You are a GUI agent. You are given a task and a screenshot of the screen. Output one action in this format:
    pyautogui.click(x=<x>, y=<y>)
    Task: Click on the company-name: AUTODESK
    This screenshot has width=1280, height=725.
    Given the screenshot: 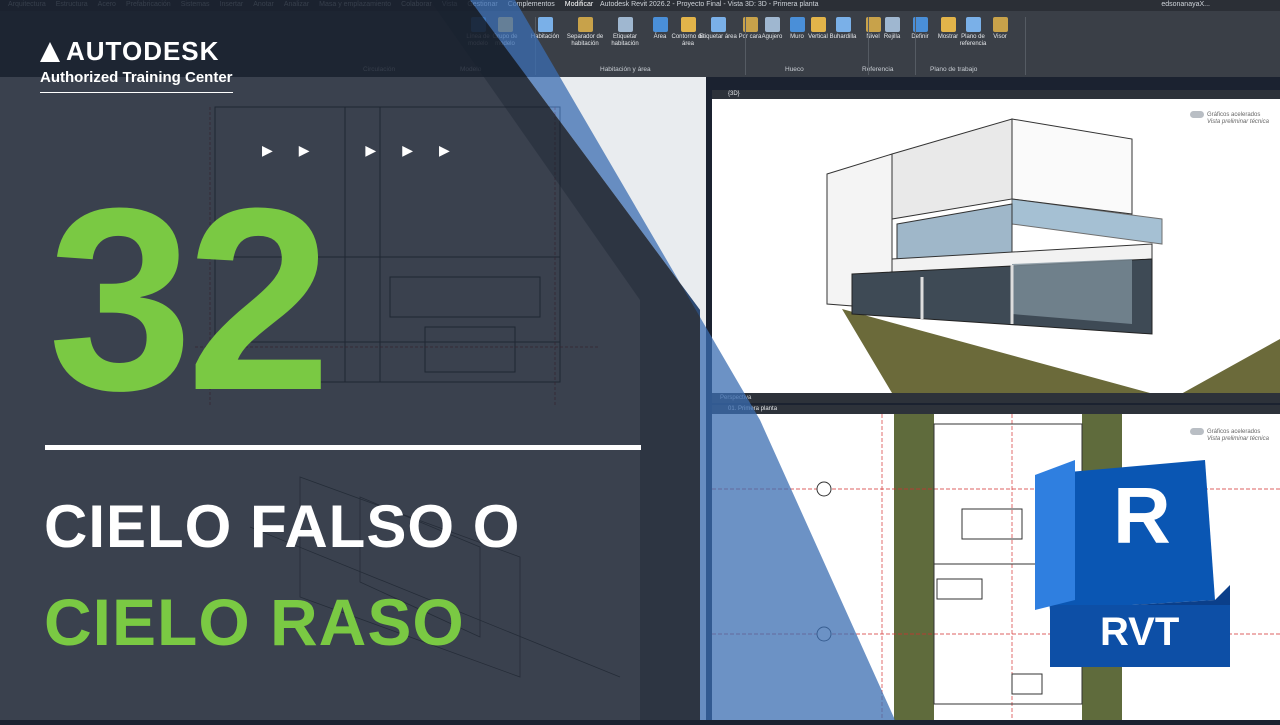 What is the action you would take?
    pyautogui.click(x=143, y=51)
    